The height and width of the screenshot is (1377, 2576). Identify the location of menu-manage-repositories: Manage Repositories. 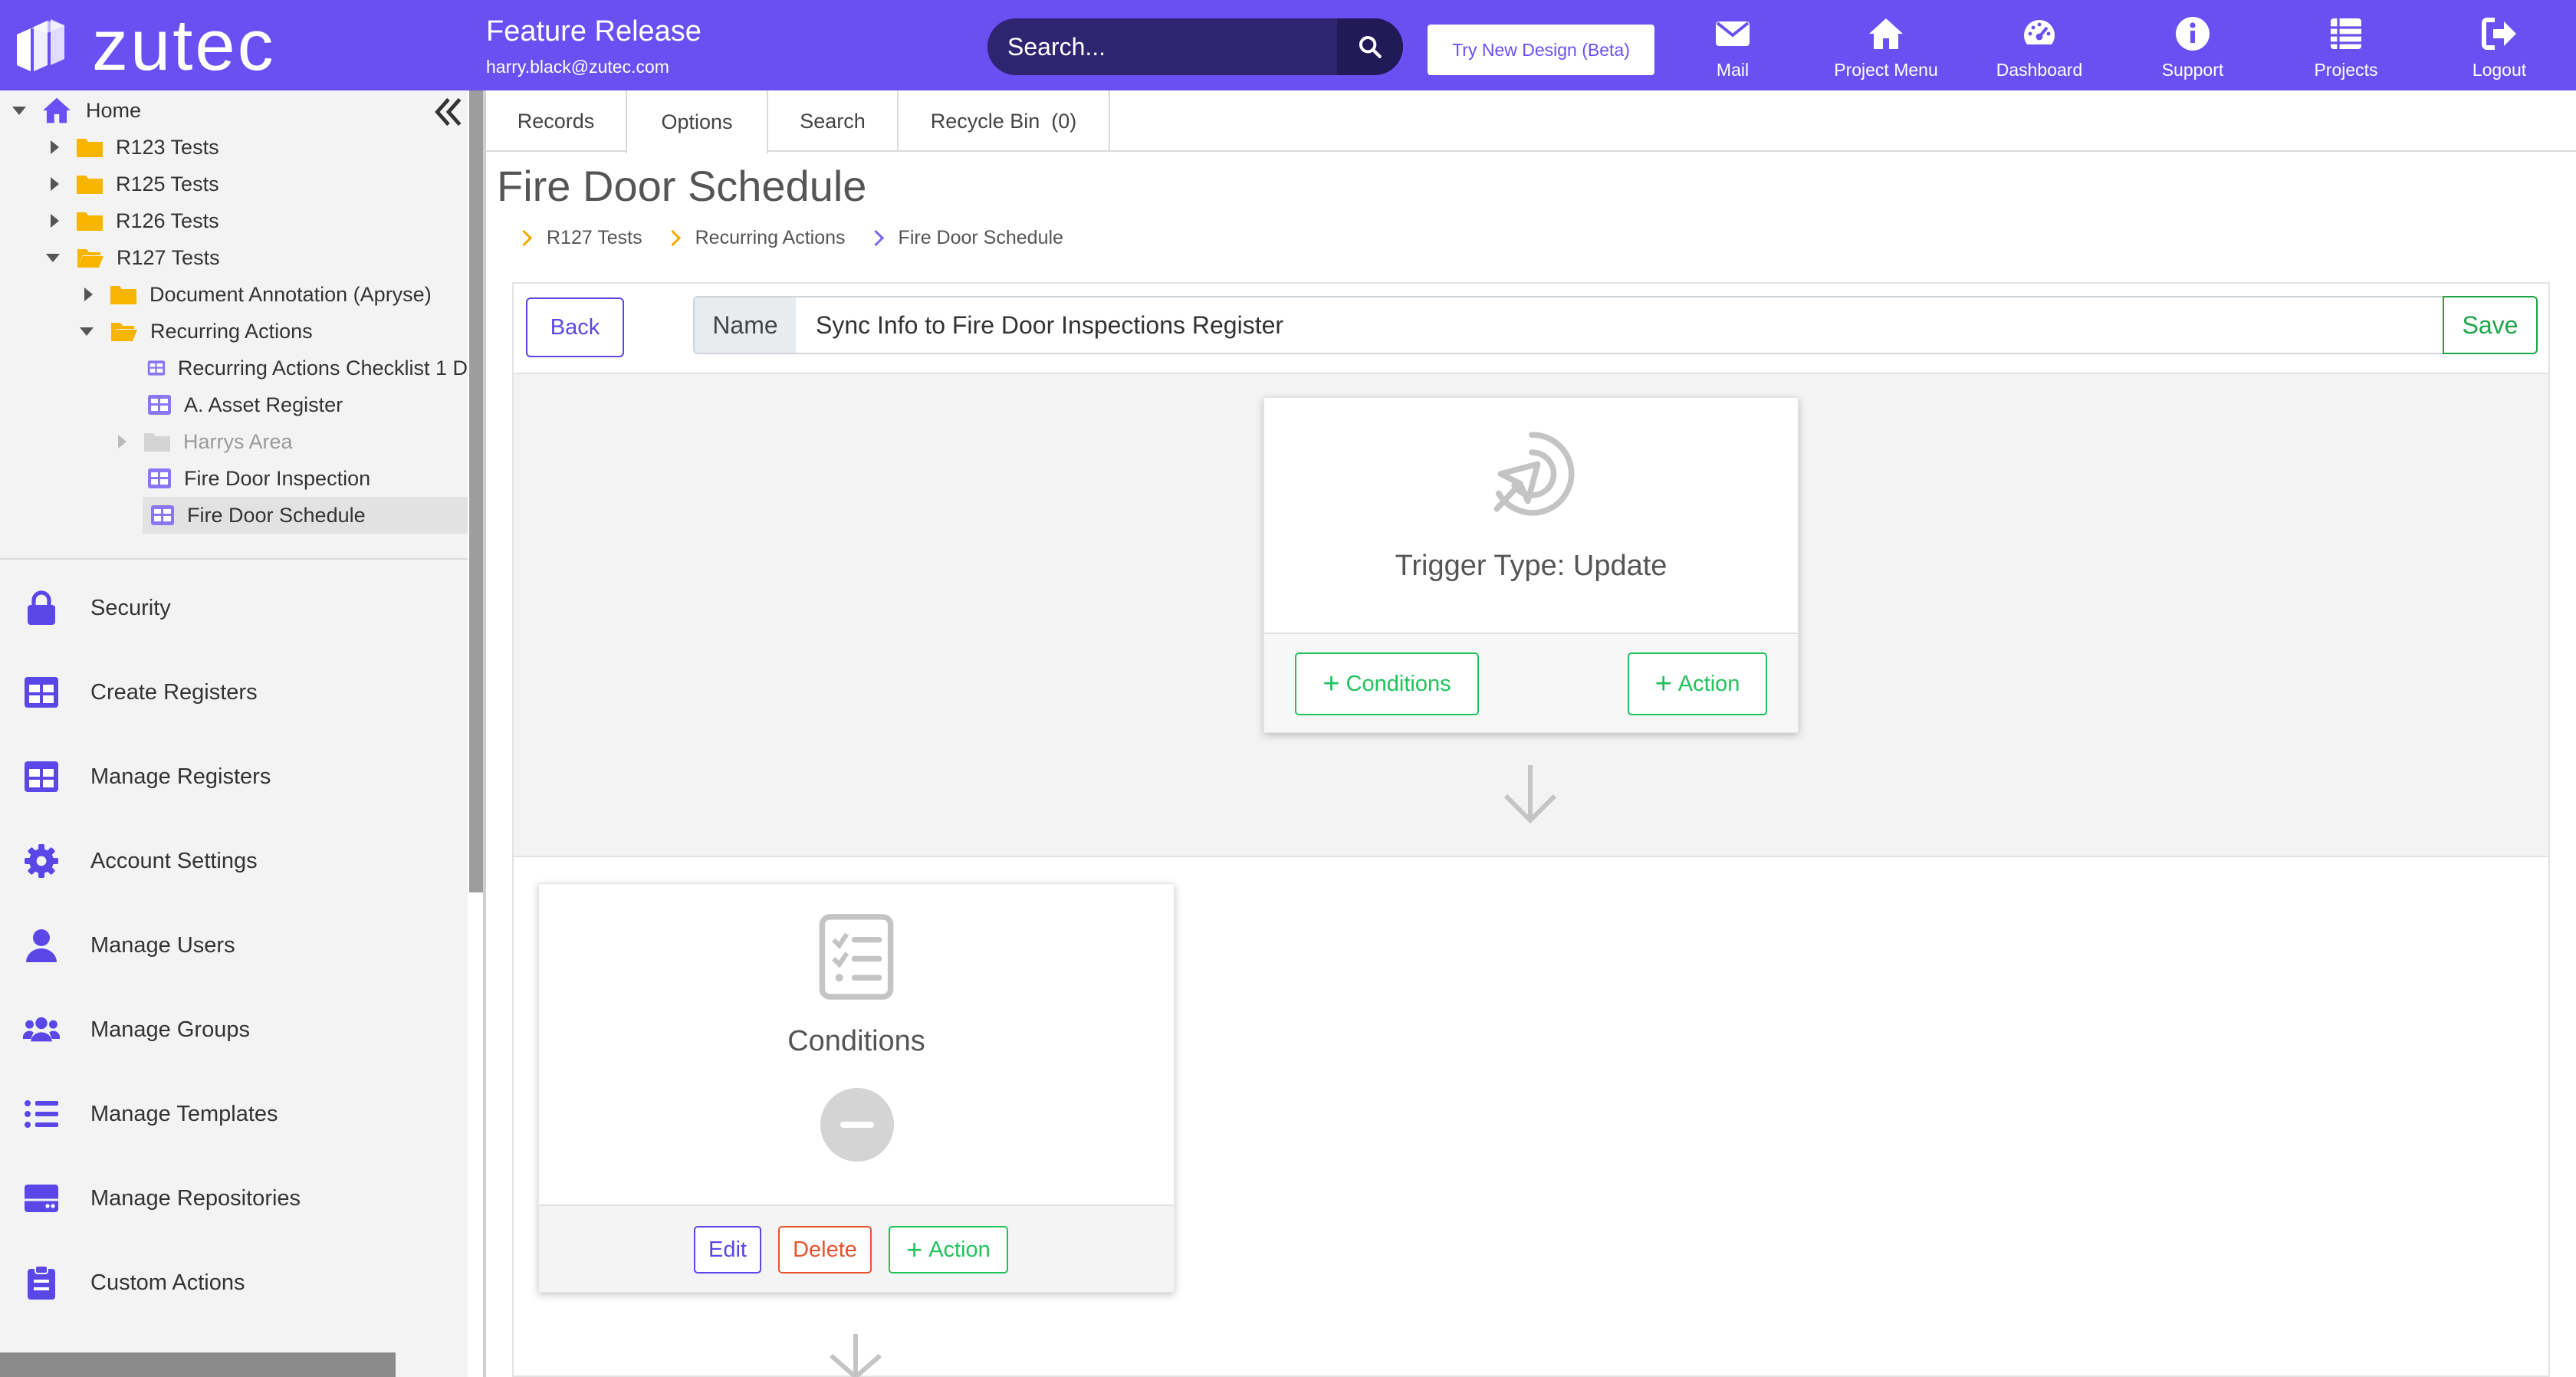
(234, 1198).